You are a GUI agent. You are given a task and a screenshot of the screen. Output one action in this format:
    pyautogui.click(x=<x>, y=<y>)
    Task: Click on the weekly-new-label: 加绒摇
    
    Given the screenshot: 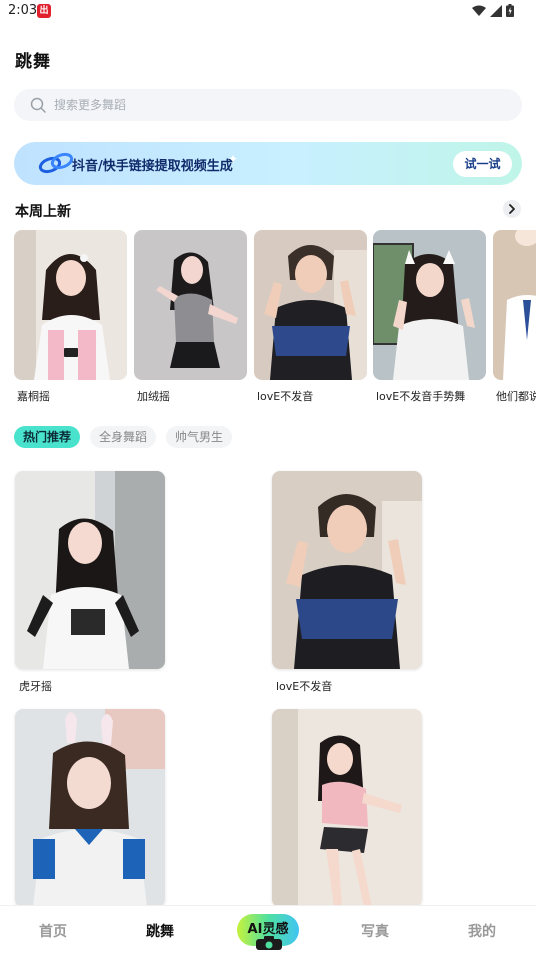 What is the action you would take?
    pyautogui.click(x=153, y=396)
    